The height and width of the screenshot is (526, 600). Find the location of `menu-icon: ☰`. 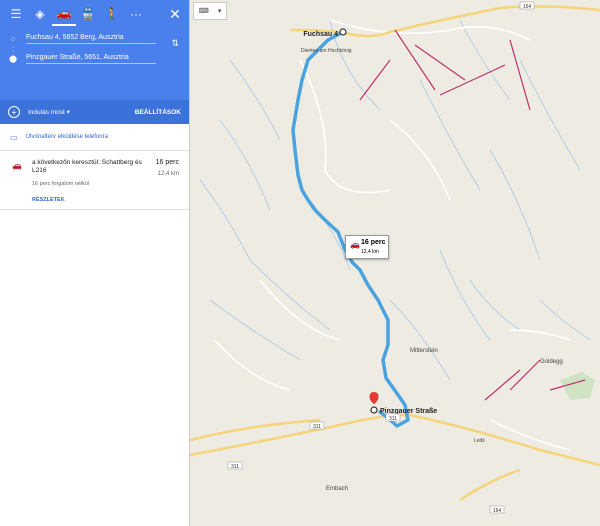

menu-icon: ☰ is located at coordinates (16, 14).